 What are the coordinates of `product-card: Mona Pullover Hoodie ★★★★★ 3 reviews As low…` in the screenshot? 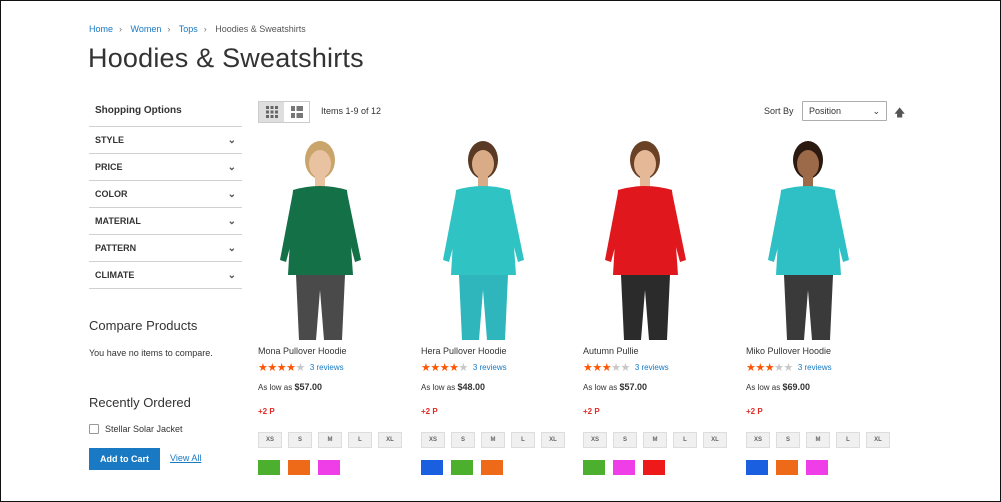 It's located at (333, 307).